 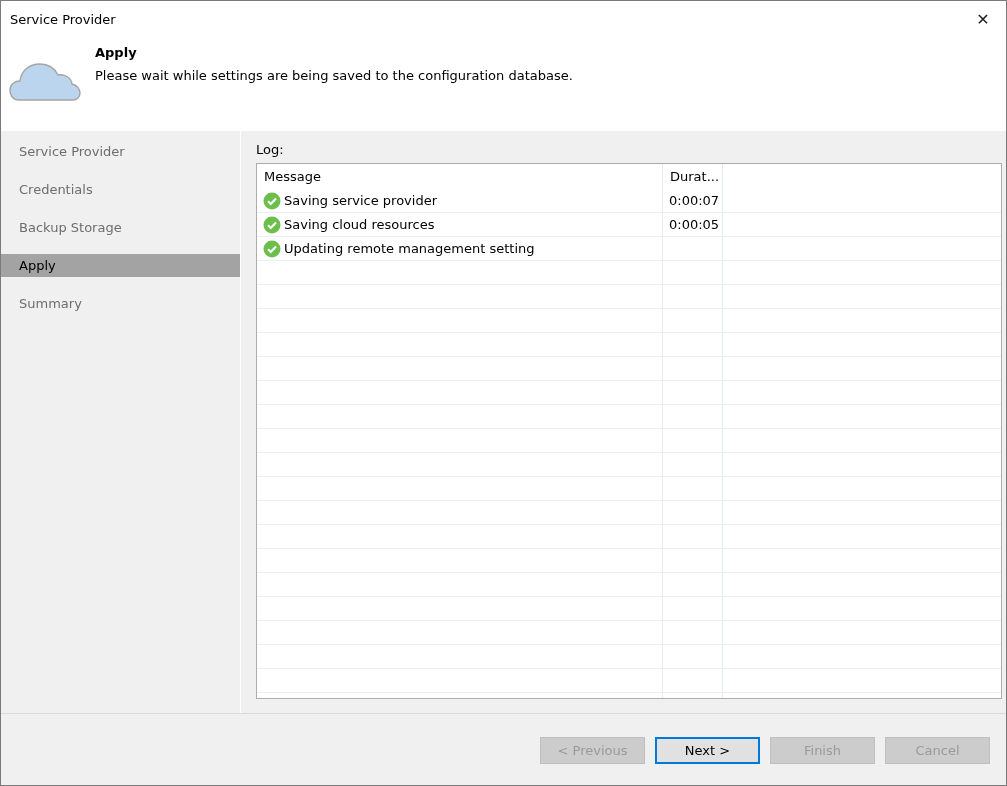 What do you see at coordinates (694, 200) in the screenshot?
I see `log-duration: 0:00:07` at bounding box center [694, 200].